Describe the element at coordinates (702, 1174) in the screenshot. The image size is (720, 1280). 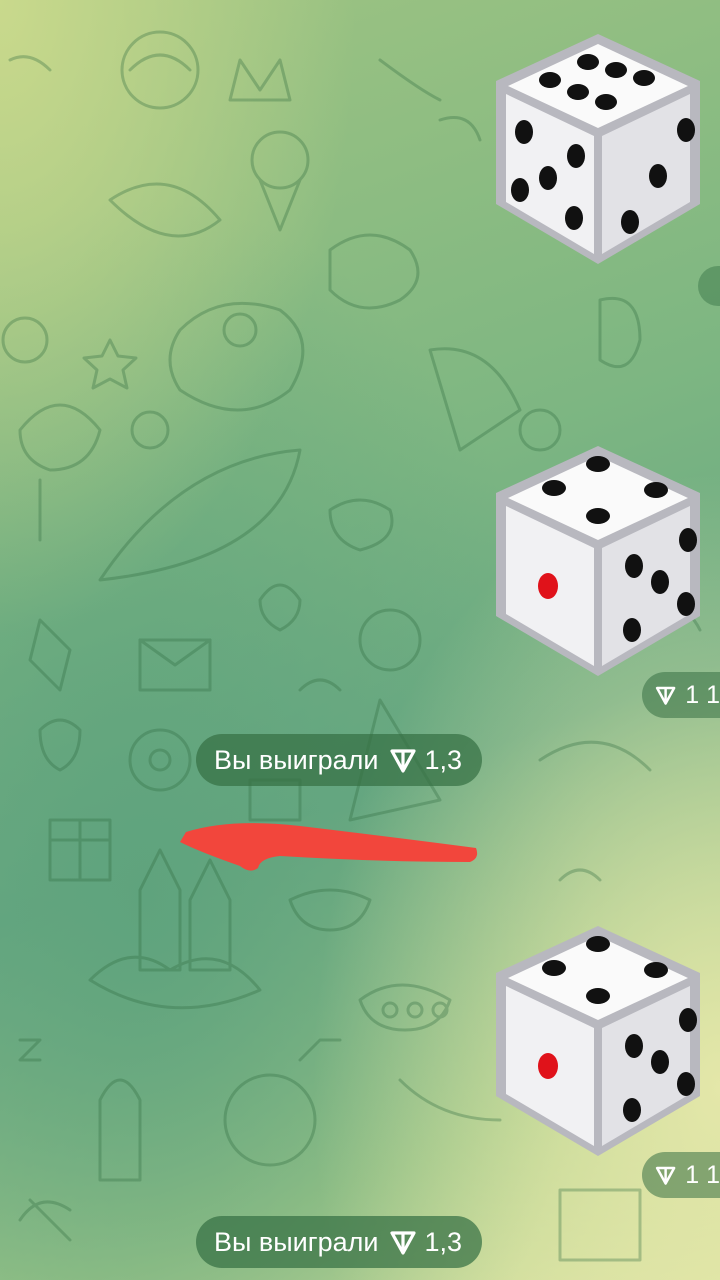
I see `stake-label: 1 1` at that location.